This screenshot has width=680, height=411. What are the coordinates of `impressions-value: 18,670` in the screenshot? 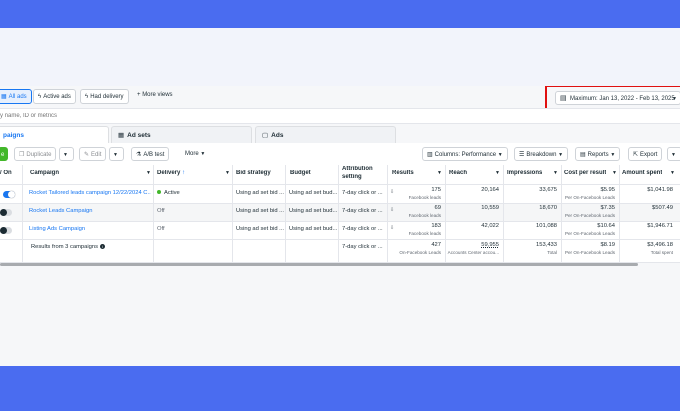 It's located at (548, 208).